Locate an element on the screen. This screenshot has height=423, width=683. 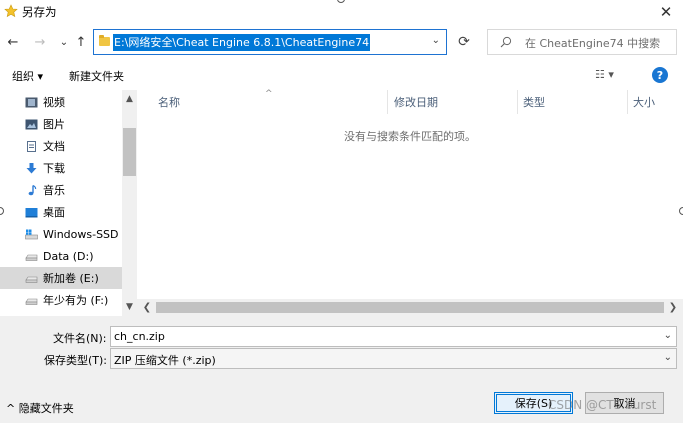
filename-value: ch_cn.zip is located at coordinates (139, 336).